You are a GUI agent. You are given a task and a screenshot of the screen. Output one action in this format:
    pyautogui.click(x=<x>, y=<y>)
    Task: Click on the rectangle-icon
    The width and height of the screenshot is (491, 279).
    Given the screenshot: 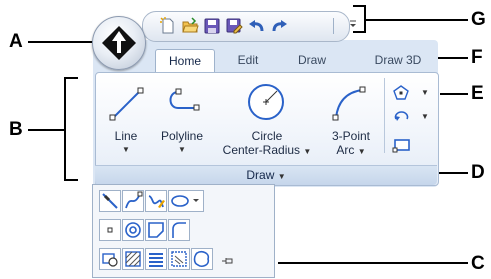 What is the action you would take?
    pyautogui.click(x=402, y=145)
    